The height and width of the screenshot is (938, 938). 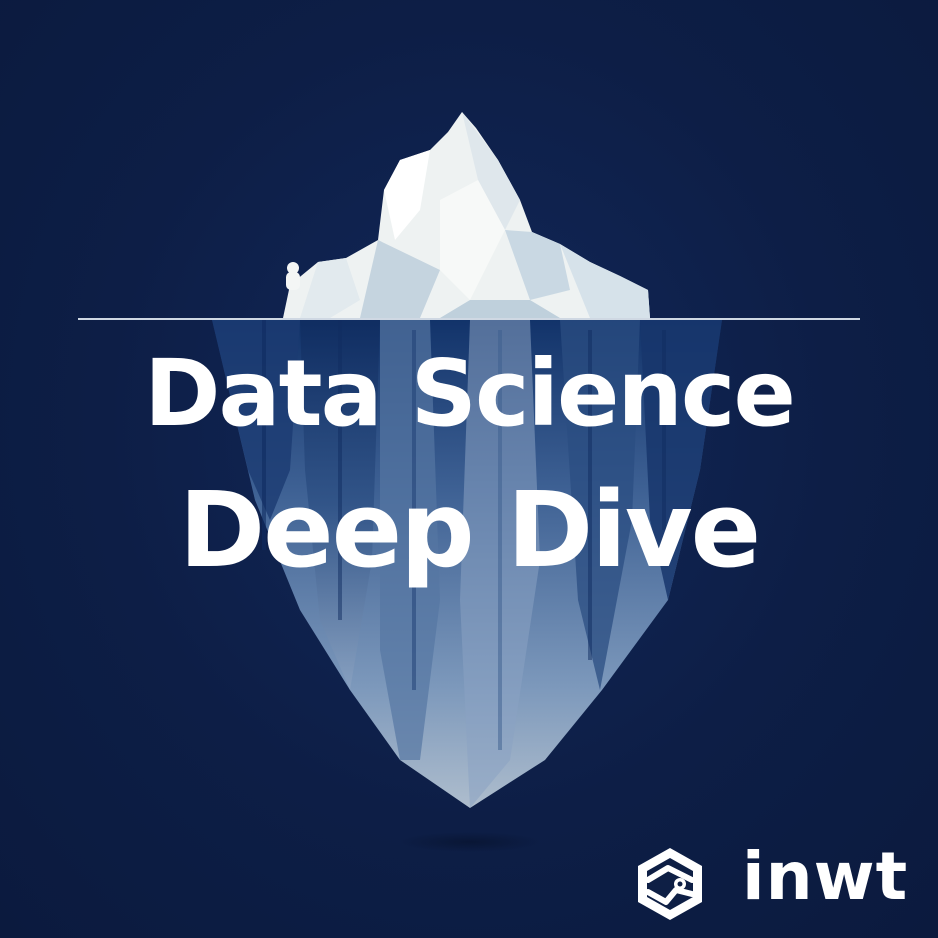 I want to click on brand-logo: inwt, so click(x=780, y=883).